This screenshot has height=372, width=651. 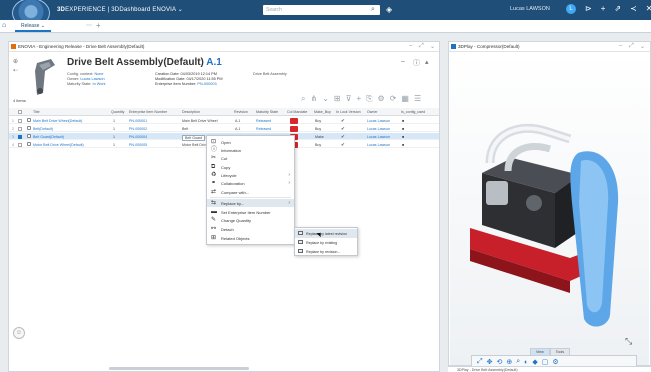 I want to click on social-icon: ≺, so click(x=633, y=9).